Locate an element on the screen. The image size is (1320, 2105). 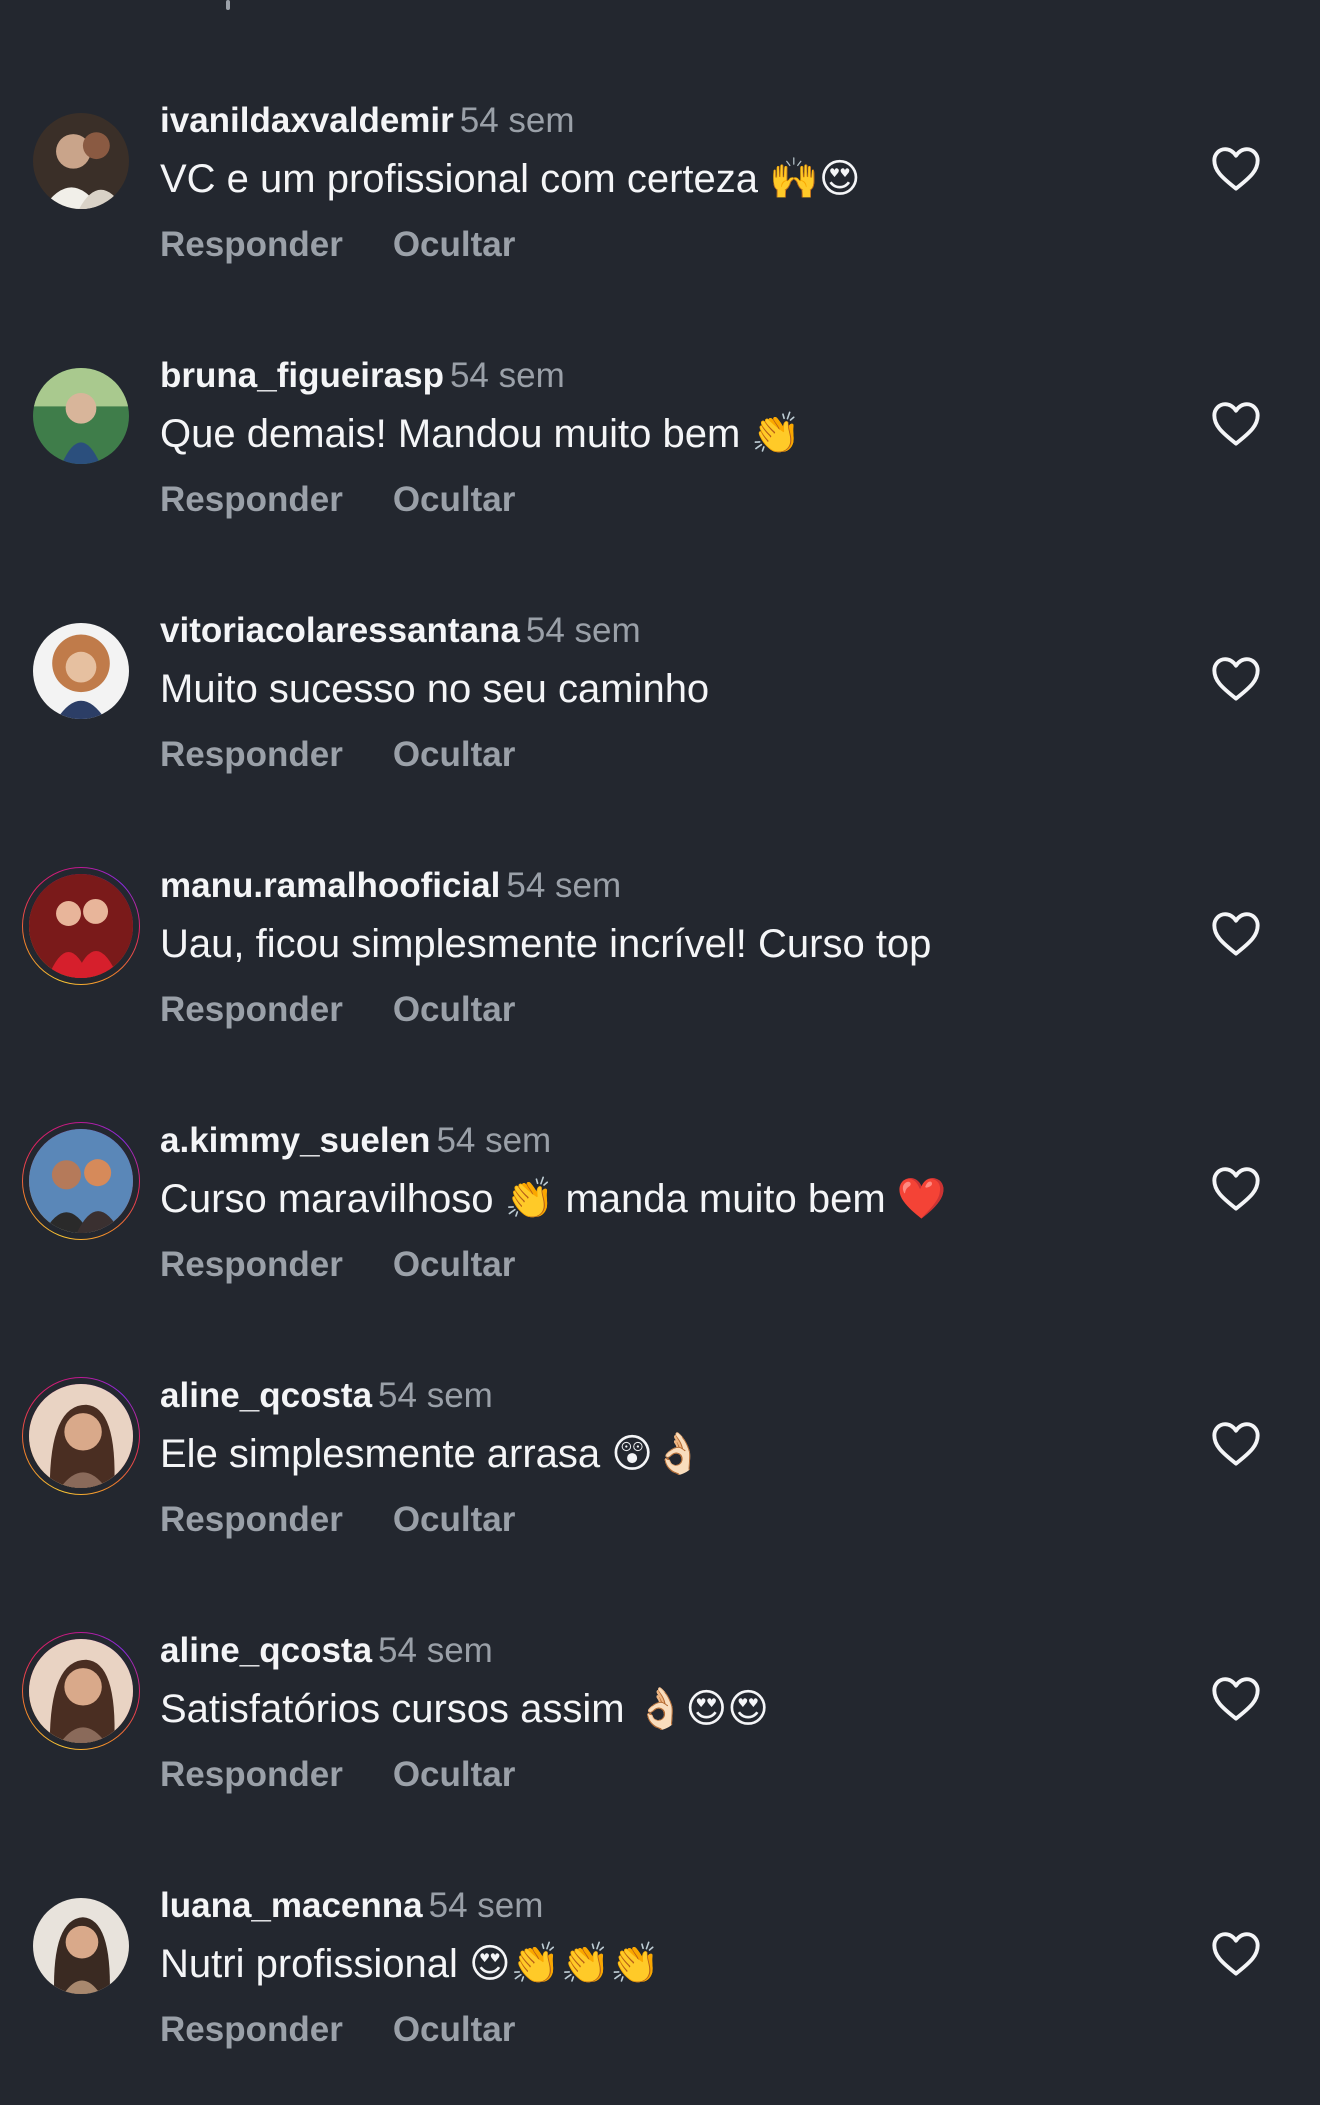
comment-username: ivanildaxvaldemir is located at coordinates (307, 120).